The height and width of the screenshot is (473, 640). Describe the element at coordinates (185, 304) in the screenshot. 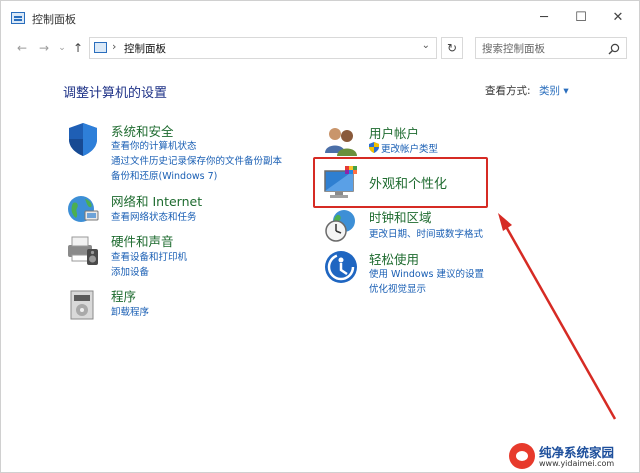

I see `category-programs: 程序 卸载程序` at that location.